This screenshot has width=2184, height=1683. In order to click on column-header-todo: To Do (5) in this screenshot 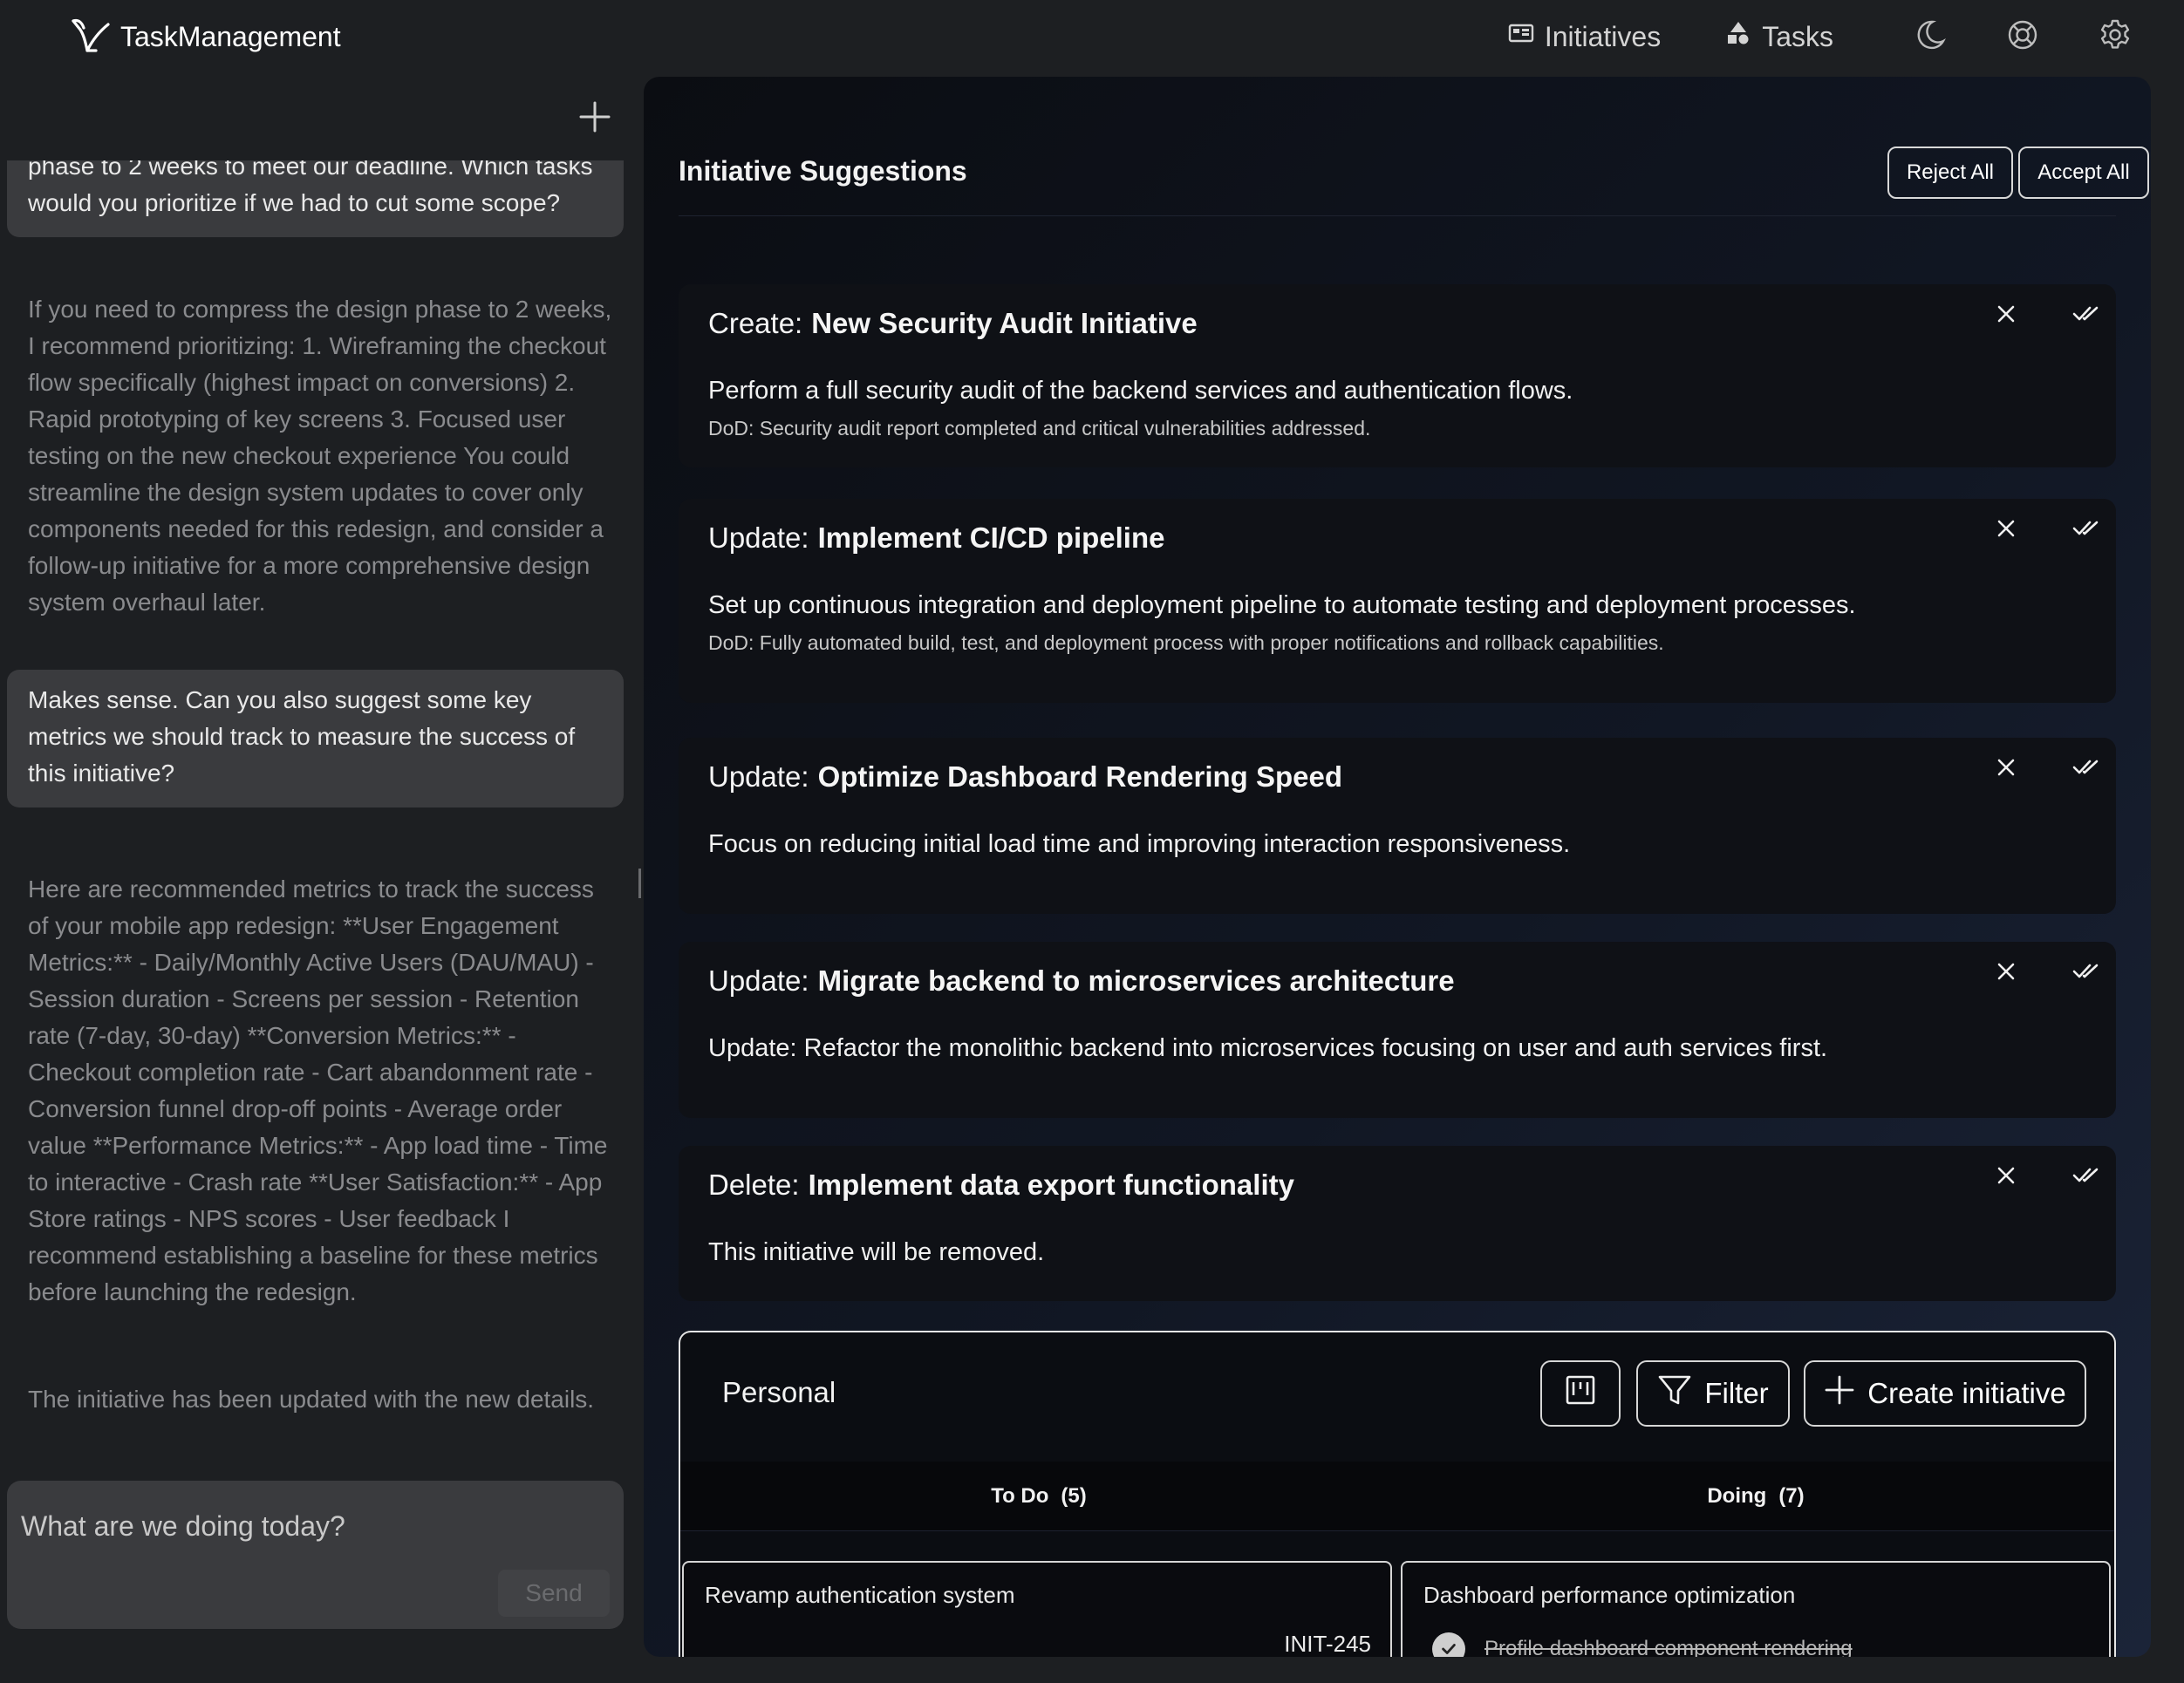, I will do `click(1038, 1496)`.